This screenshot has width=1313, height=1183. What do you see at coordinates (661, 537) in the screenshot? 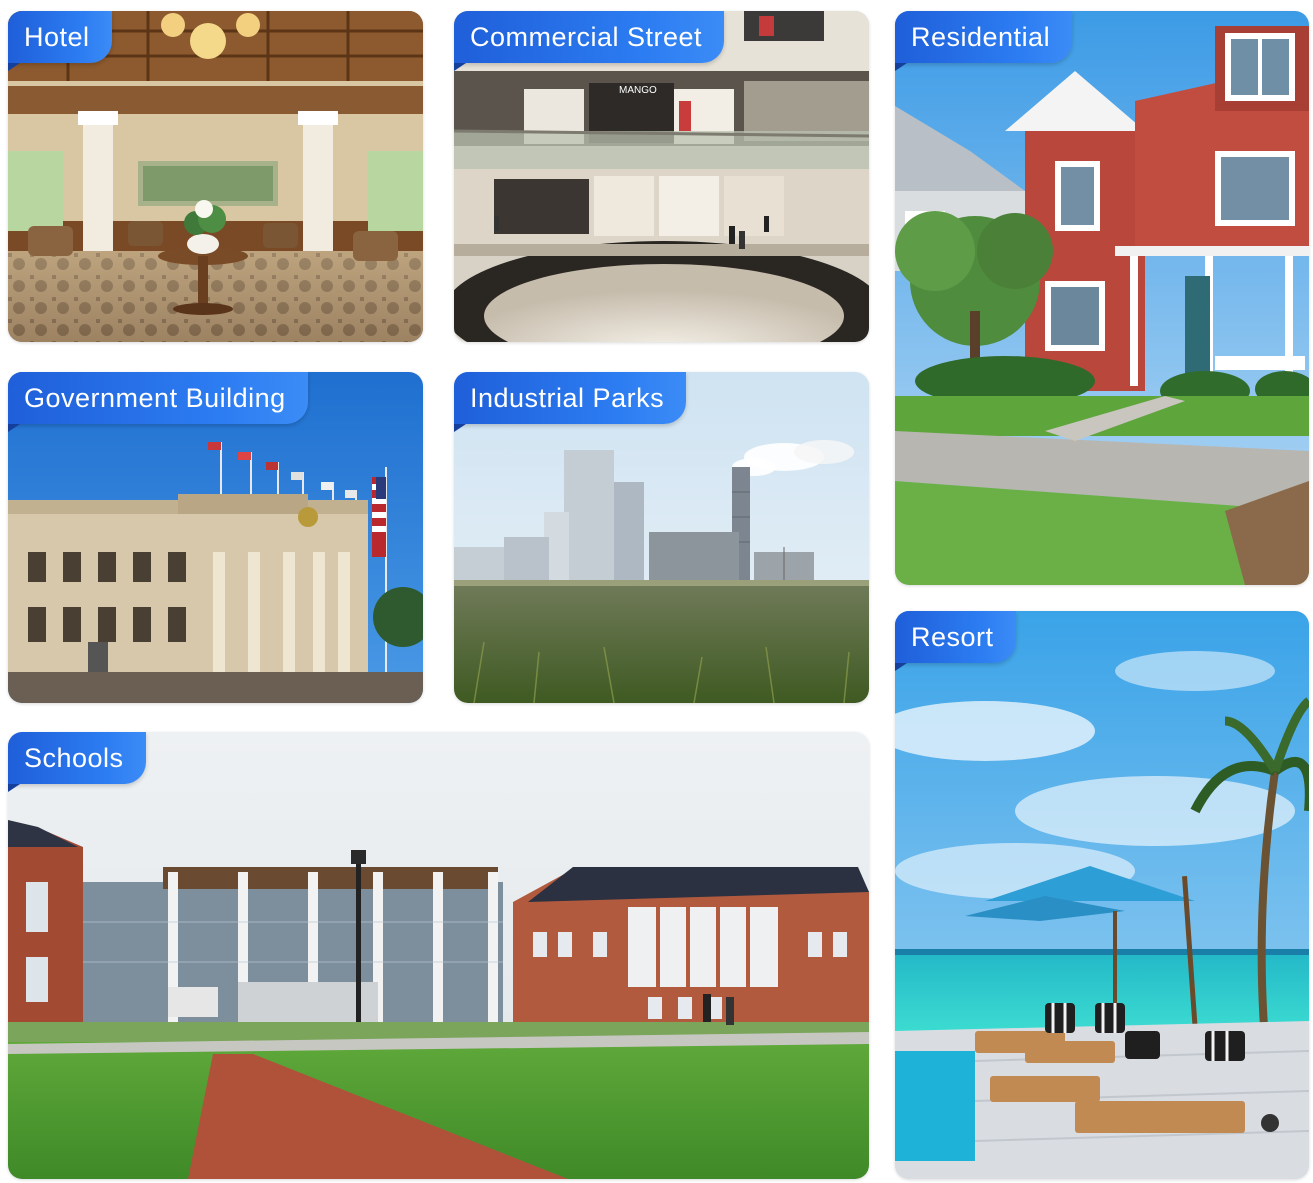
I see `industrial-parks-tile: Industrial Parks` at bounding box center [661, 537].